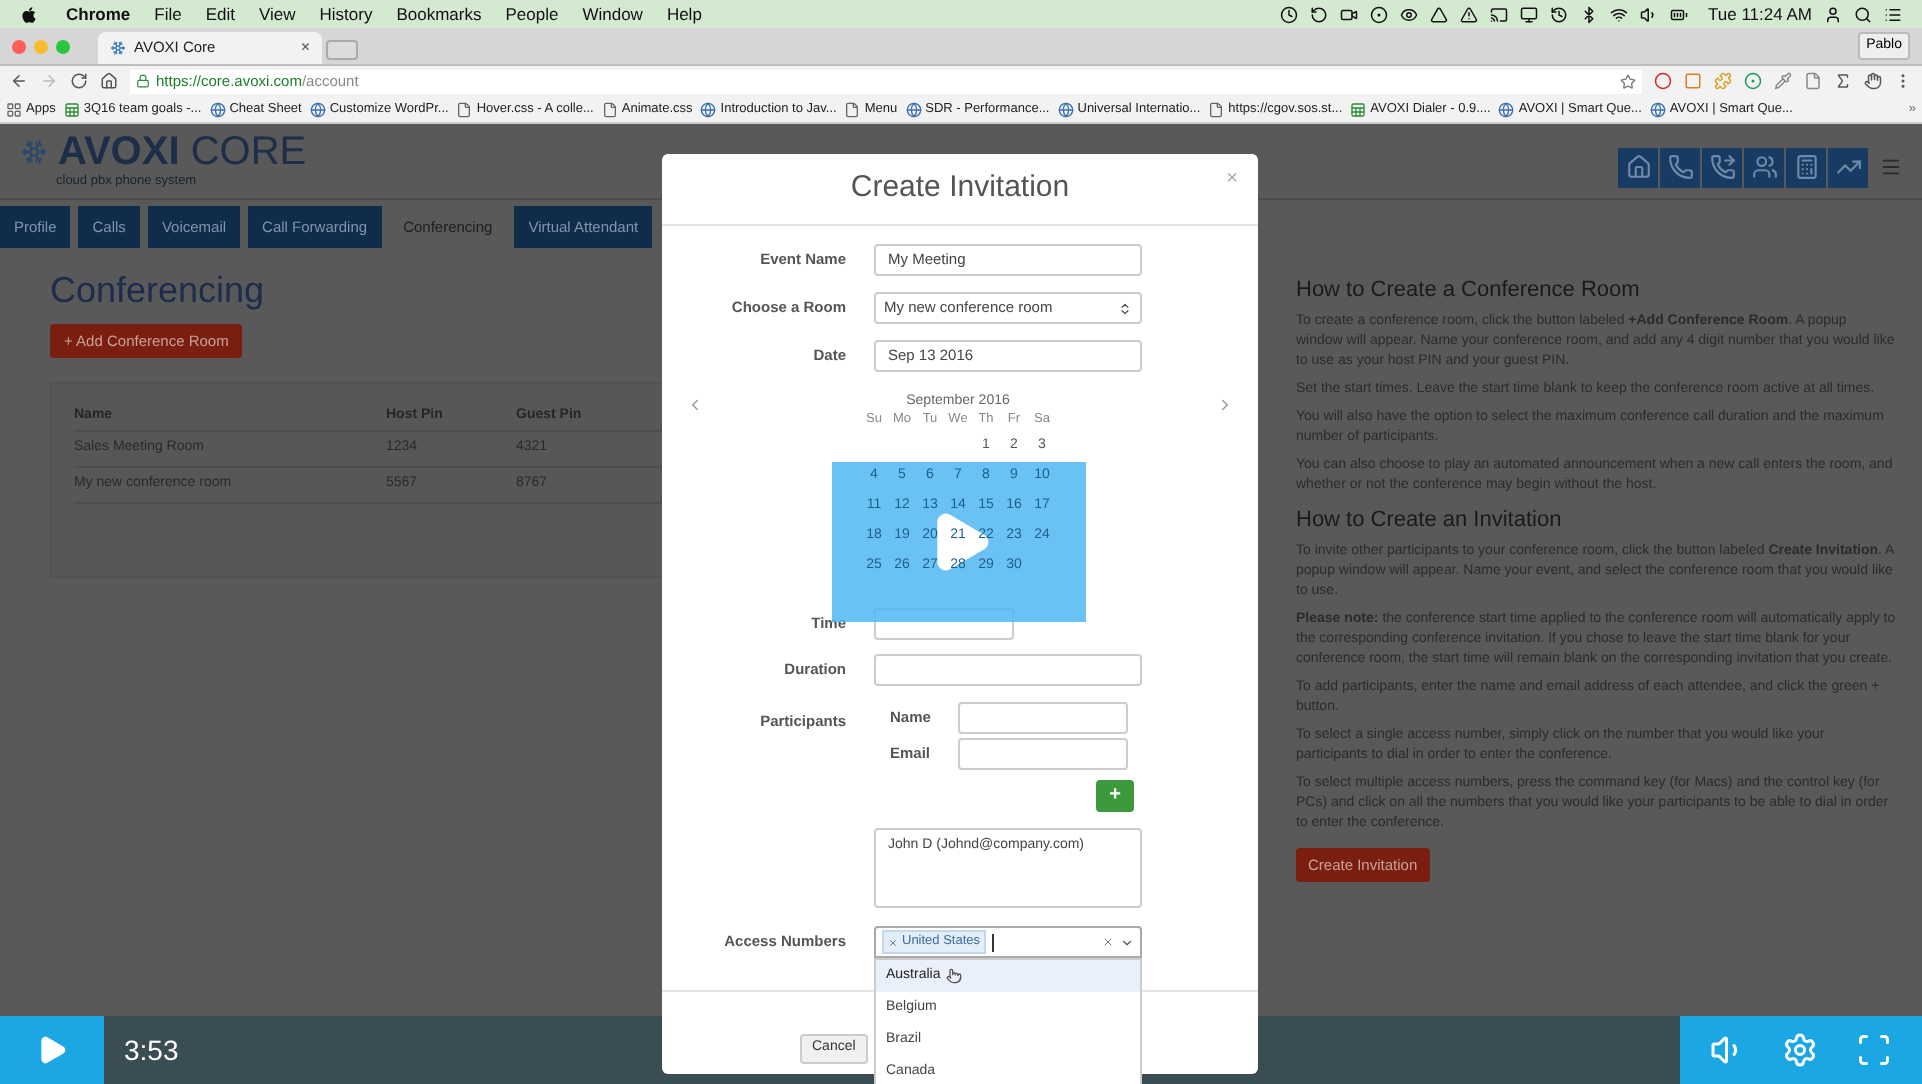 The width and height of the screenshot is (1922, 1084). I want to click on home-button, so click(109, 81).